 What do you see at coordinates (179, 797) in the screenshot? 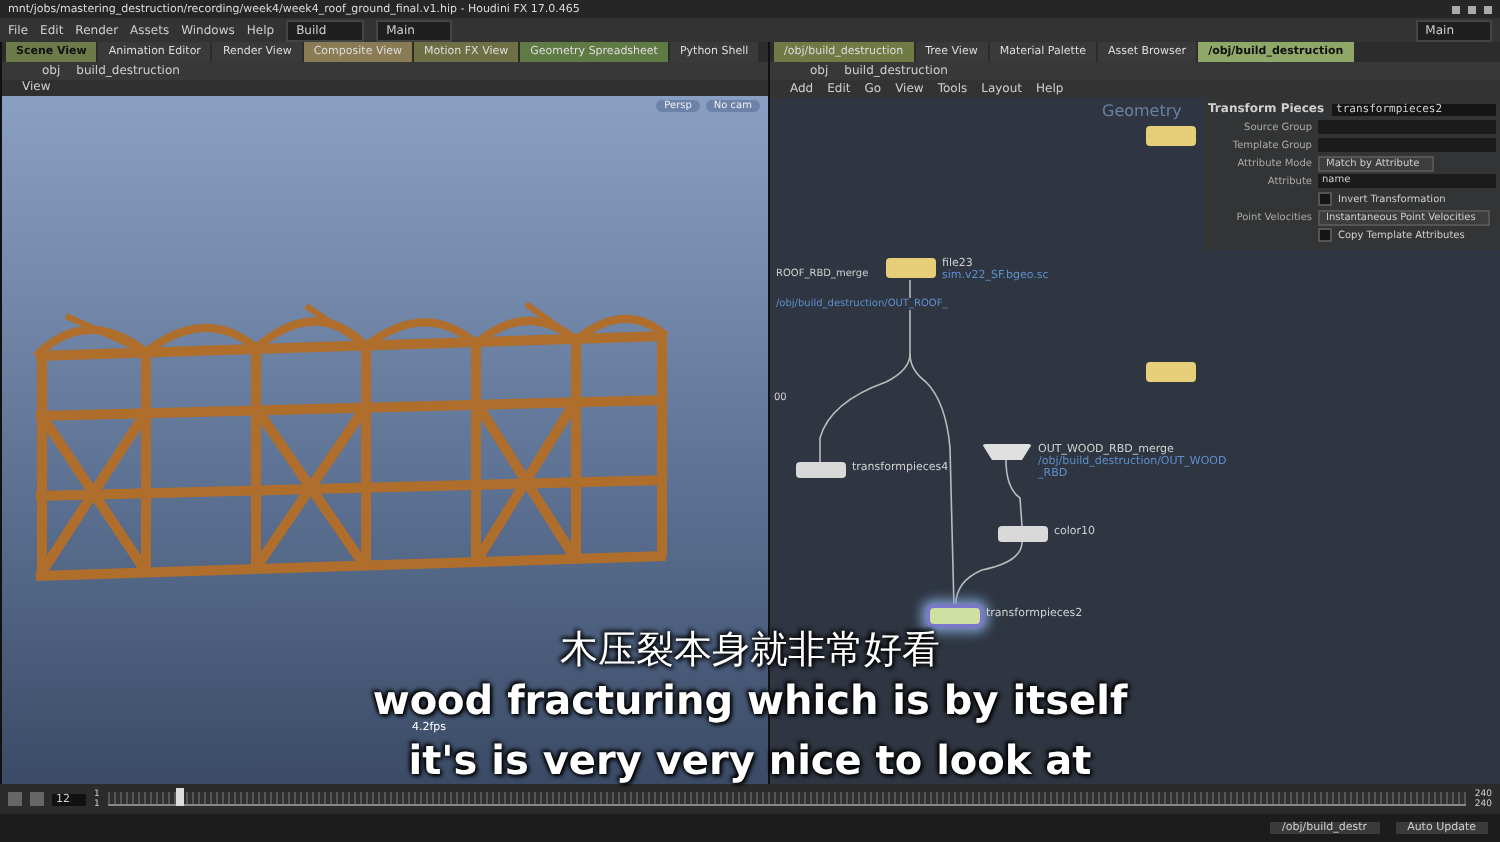
I see `playhead` at bounding box center [179, 797].